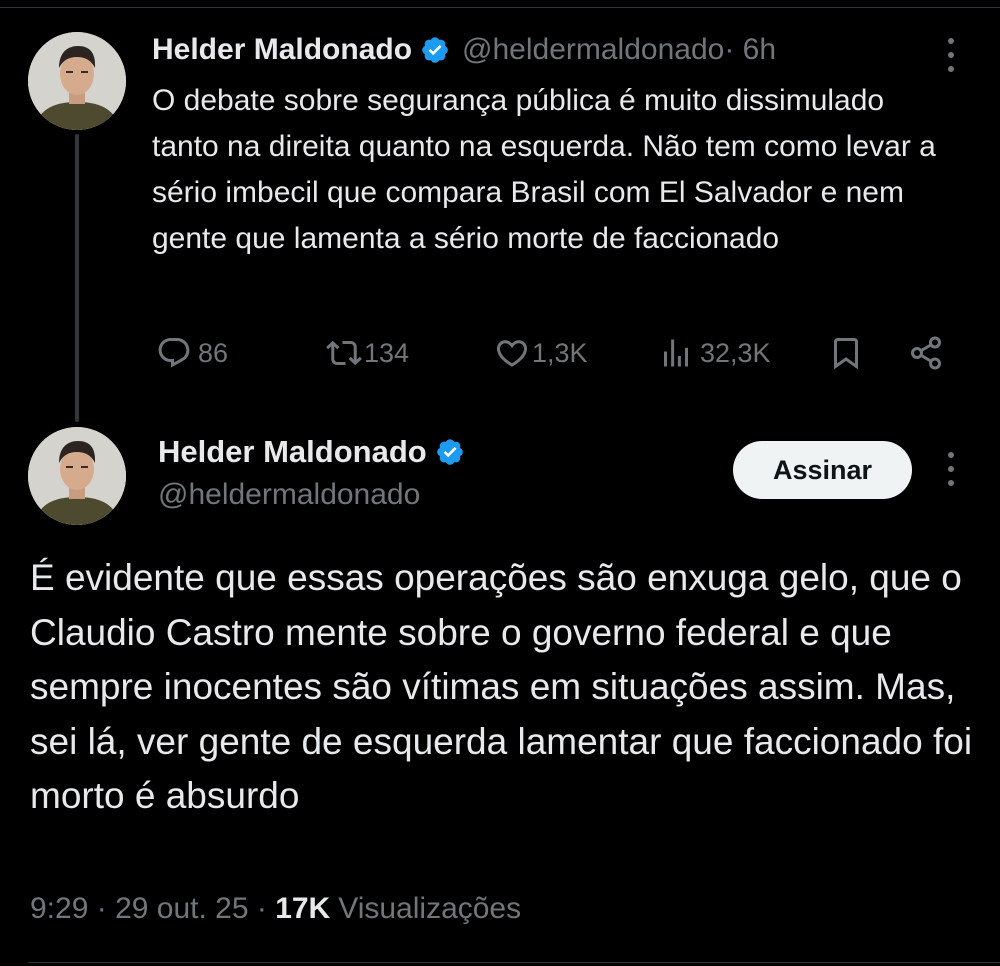  I want to click on like-count: 1,3K, so click(560, 352).